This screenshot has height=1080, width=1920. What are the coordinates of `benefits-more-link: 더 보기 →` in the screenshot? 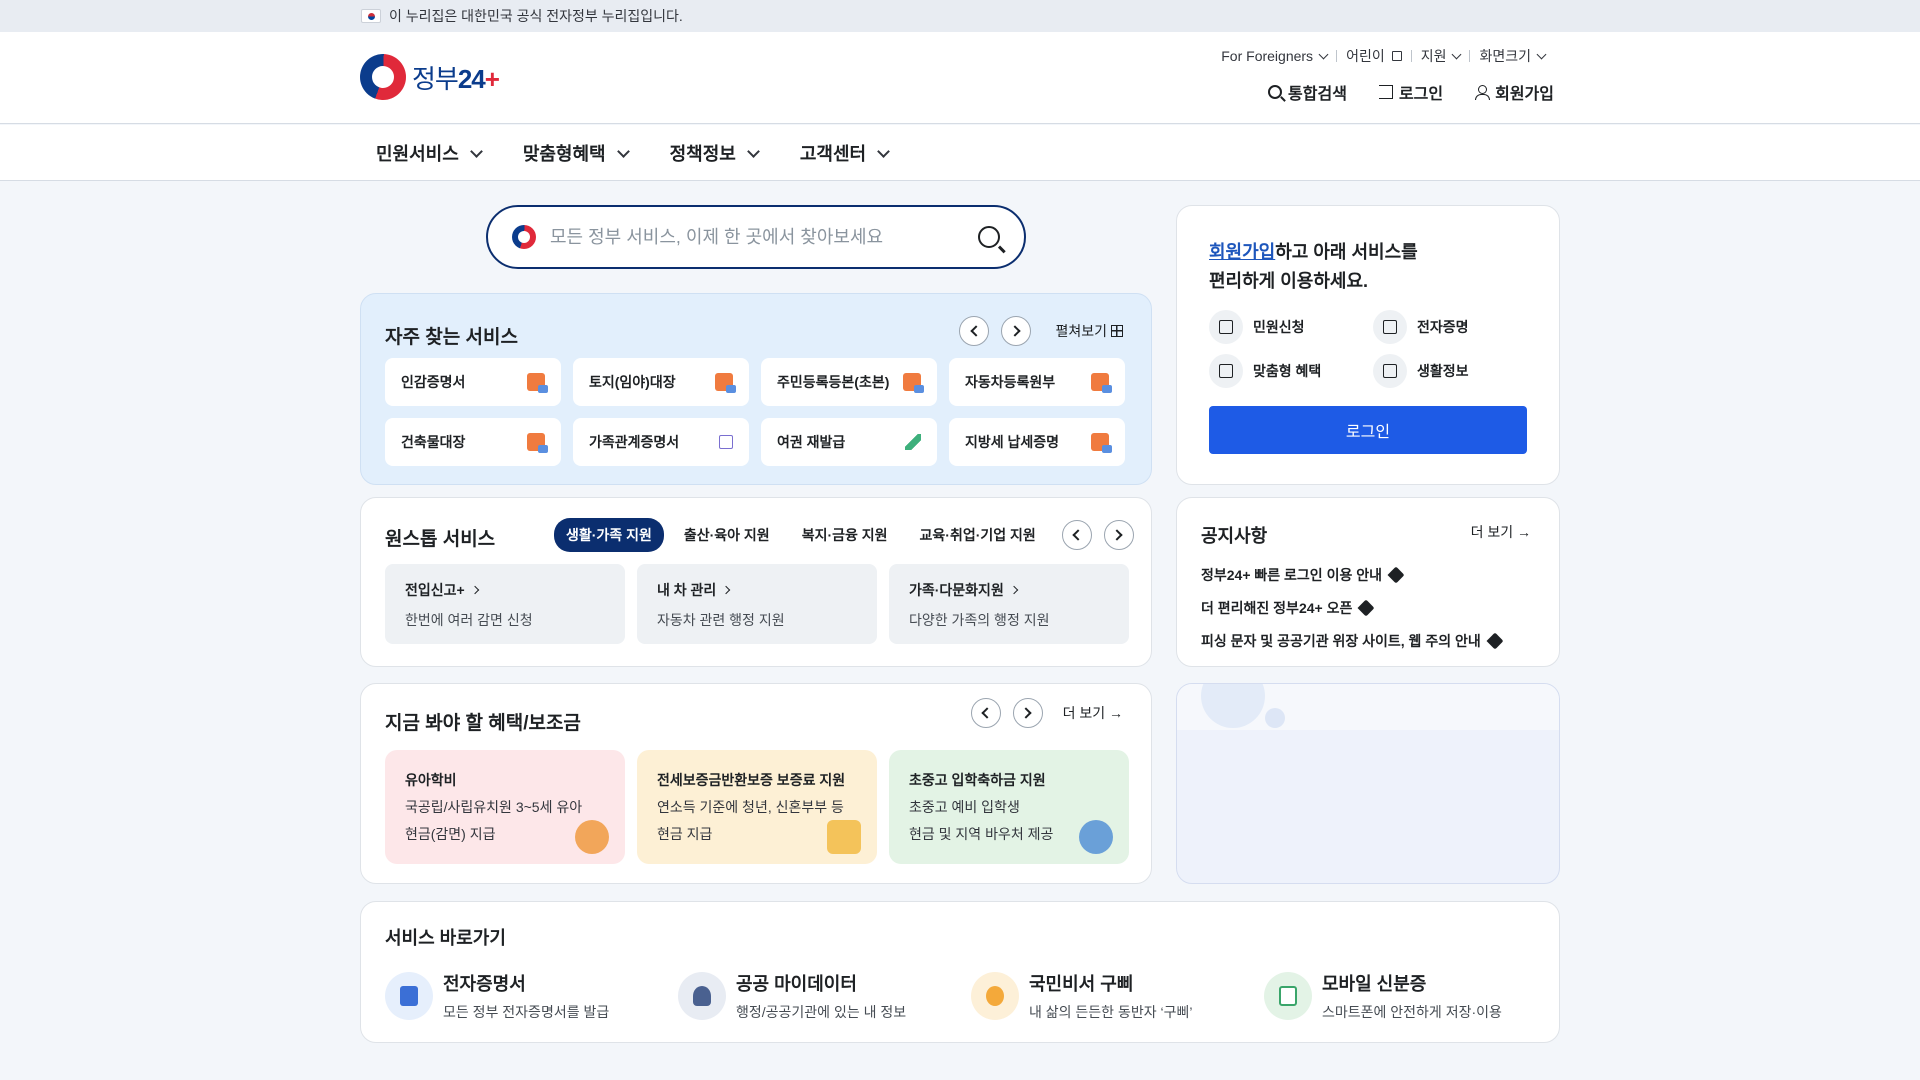 It's located at (1093, 713).